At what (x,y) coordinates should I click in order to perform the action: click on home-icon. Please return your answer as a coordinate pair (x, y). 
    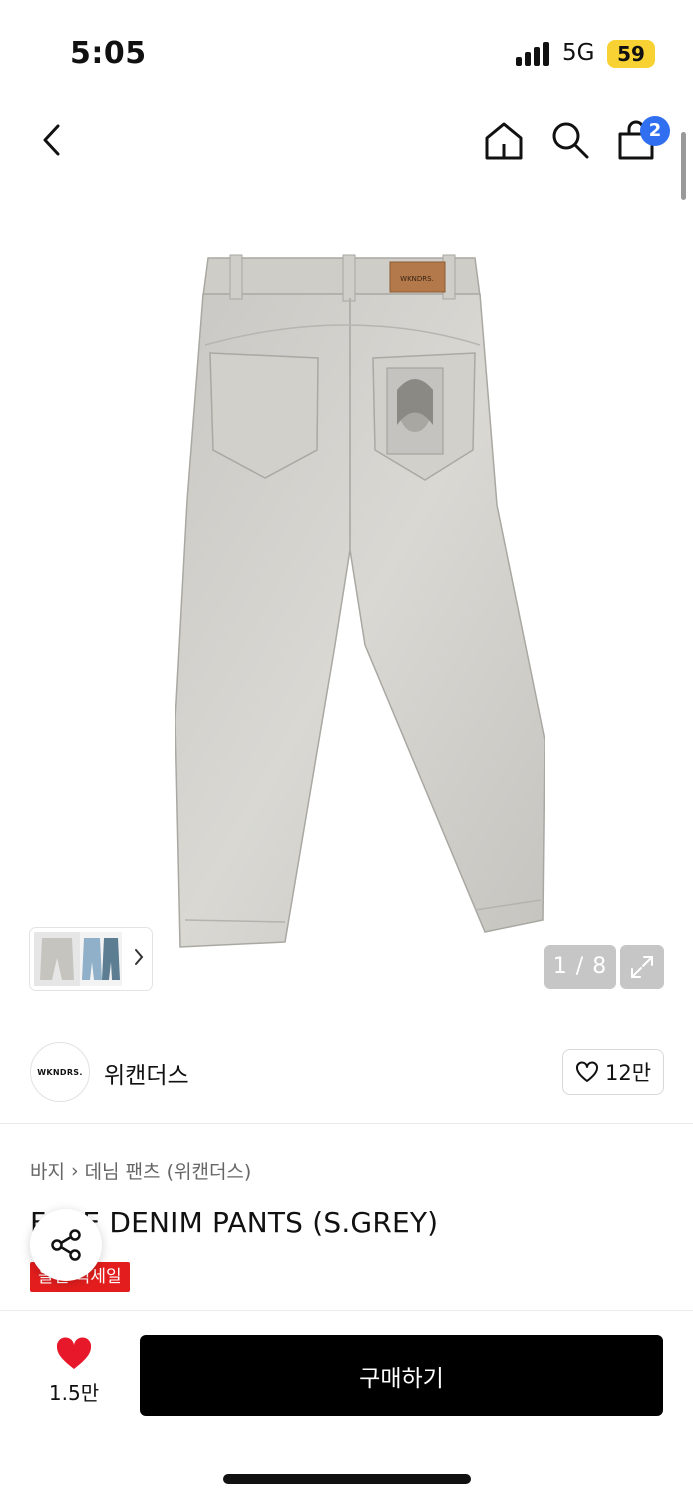
    Looking at the image, I should click on (504, 141).